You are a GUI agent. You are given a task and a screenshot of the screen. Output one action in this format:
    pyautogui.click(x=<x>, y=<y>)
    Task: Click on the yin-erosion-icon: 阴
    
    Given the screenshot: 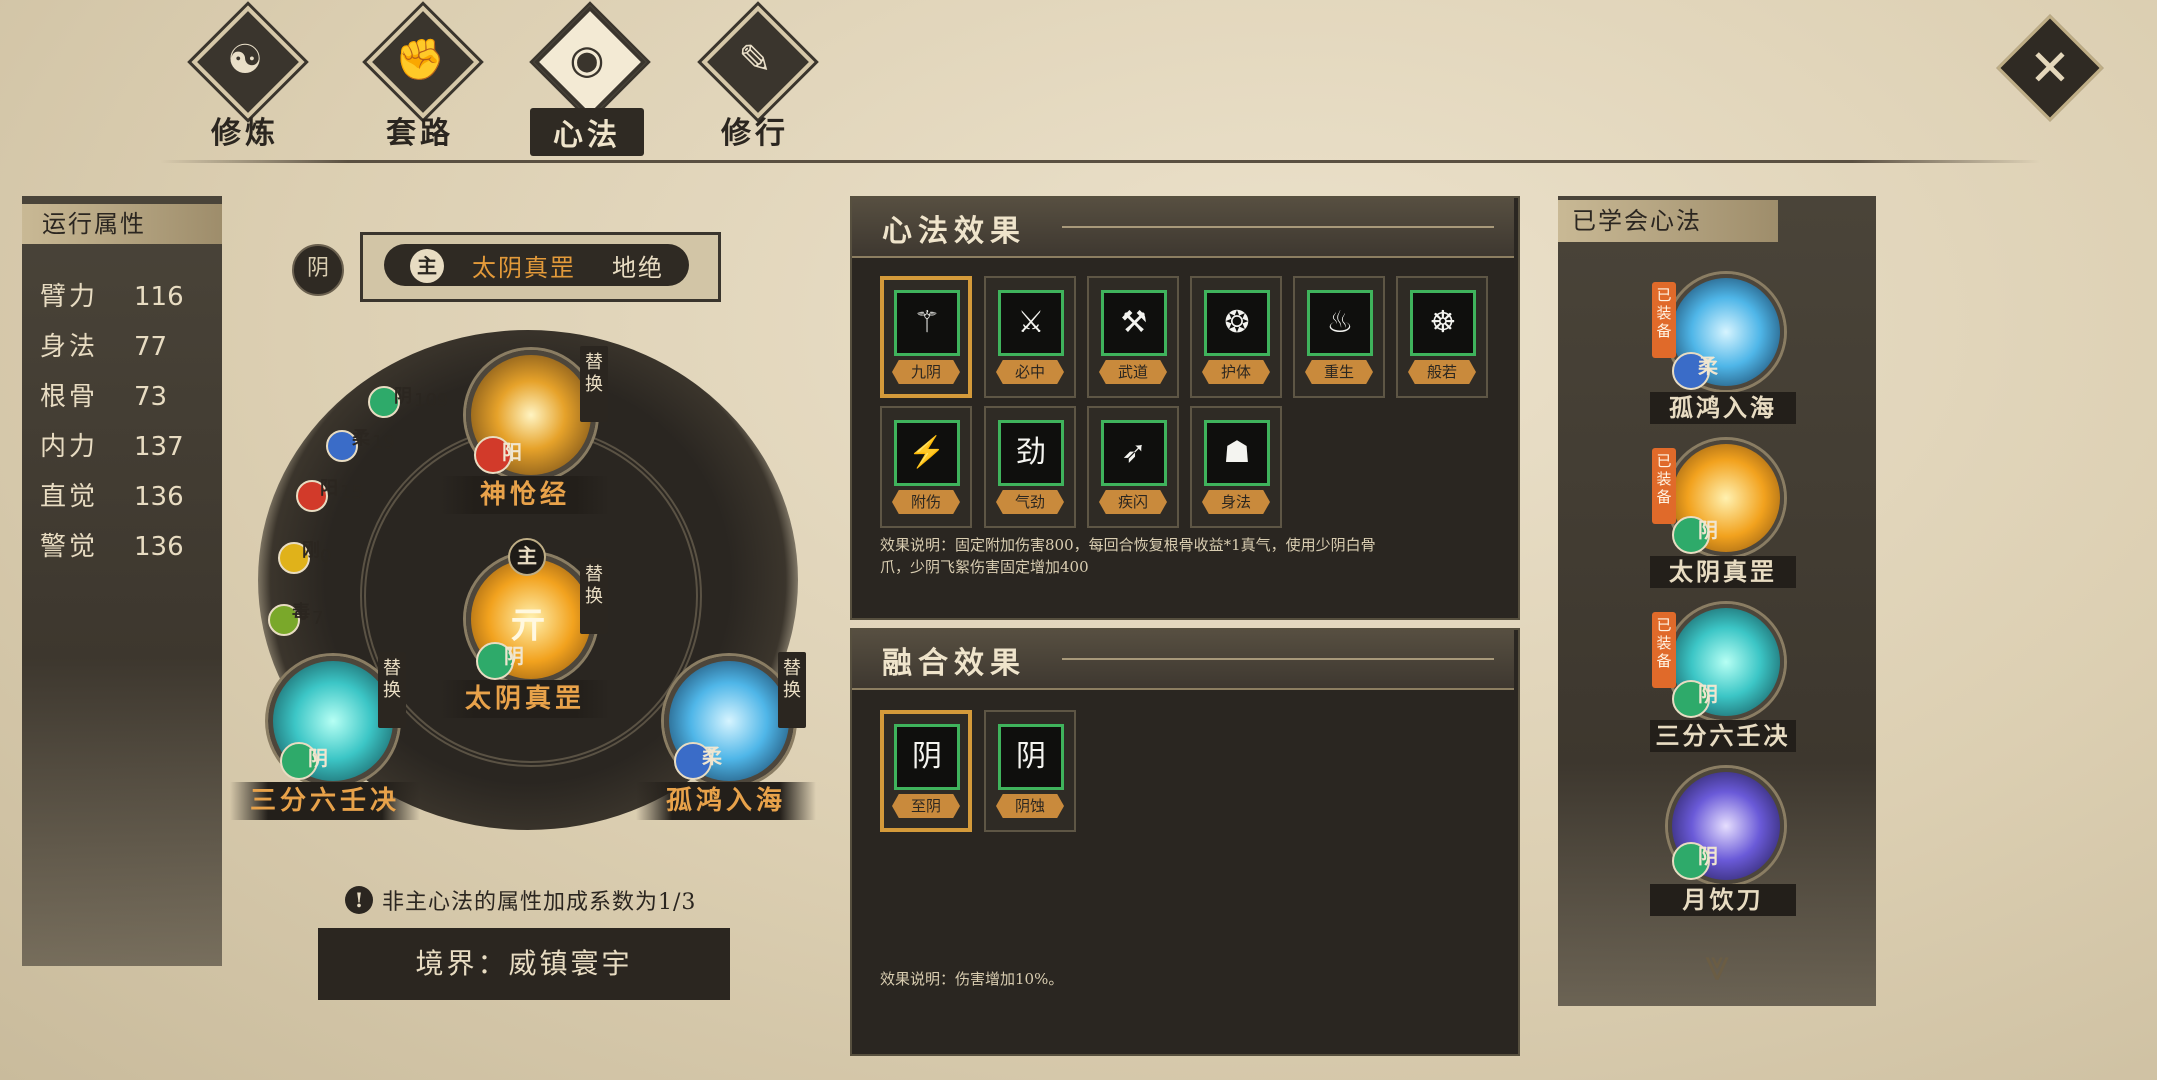 What is the action you would take?
    pyautogui.click(x=1031, y=757)
    